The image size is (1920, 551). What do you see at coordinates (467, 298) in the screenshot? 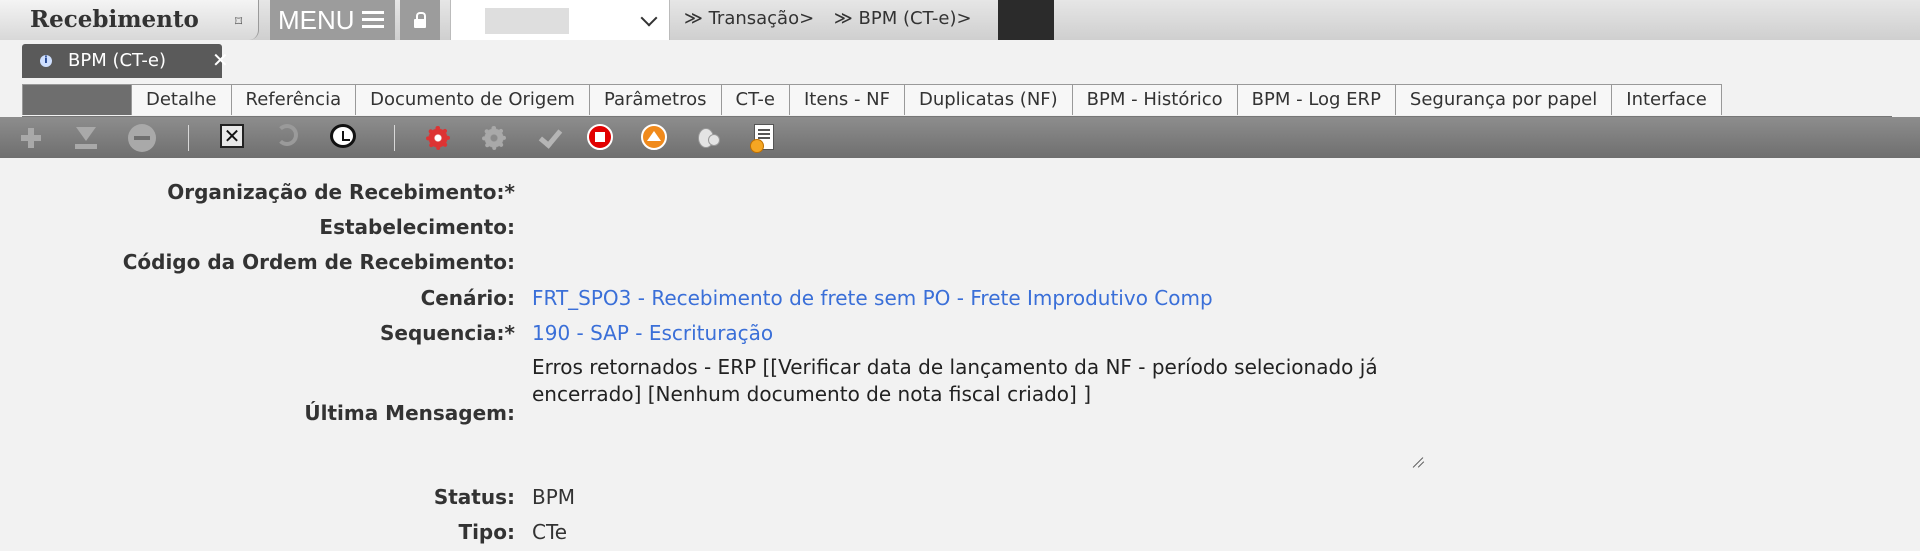
I see `cenario-label: Cenário:` at bounding box center [467, 298].